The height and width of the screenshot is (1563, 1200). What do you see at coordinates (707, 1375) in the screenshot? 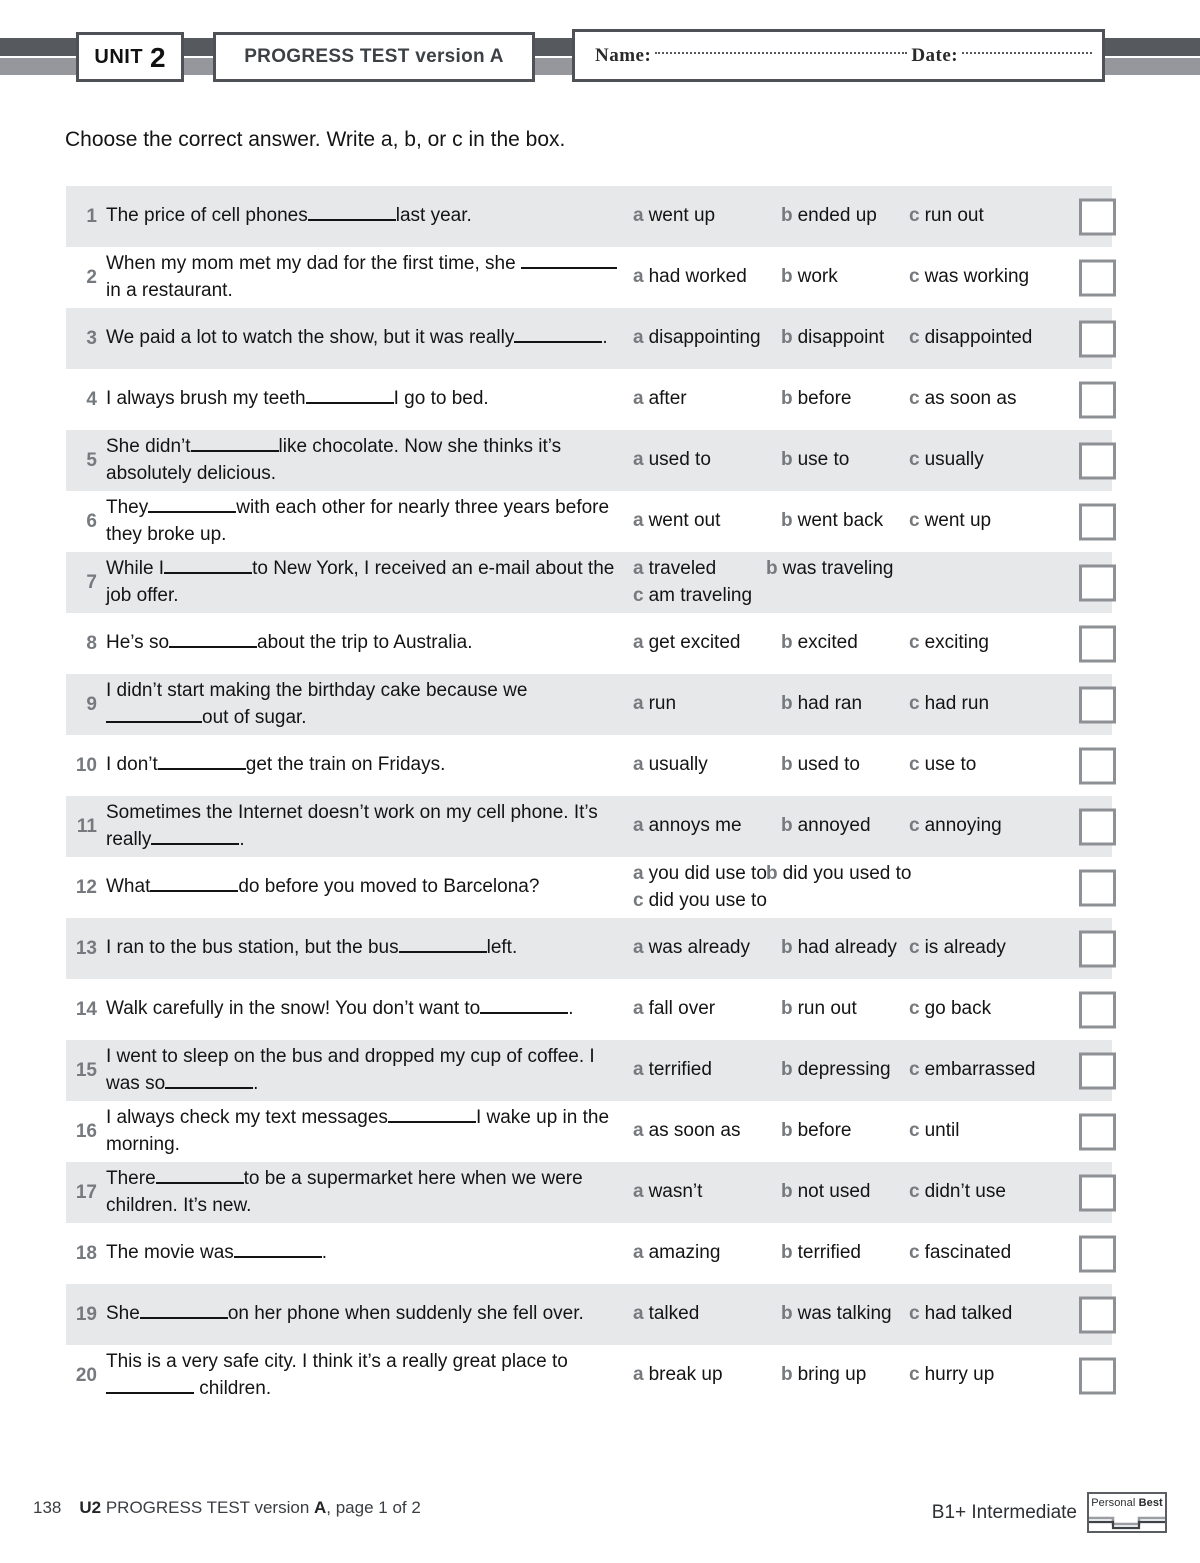
I see `option-a: a break up` at bounding box center [707, 1375].